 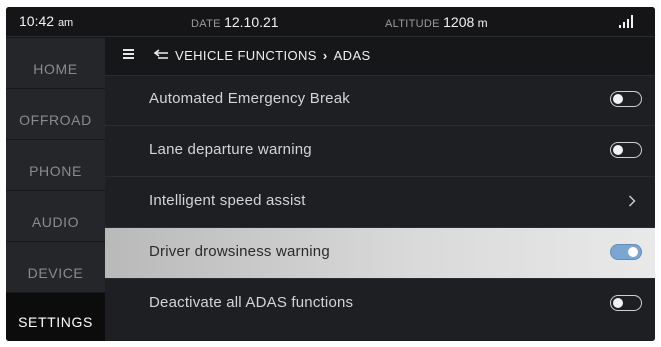 What do you see at coordinates (412, 24) in the screenshot?
I see `altitude-label: ALTITUDE` at bounding box center [412, 24].